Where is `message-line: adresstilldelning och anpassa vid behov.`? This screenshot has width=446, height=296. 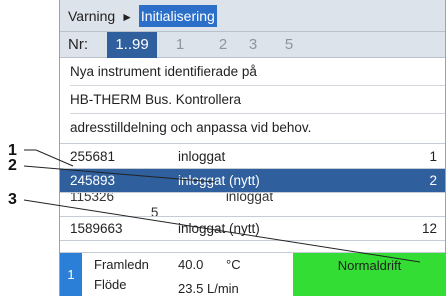 message-line: adresstilldelning och anpassa vid behov. is located at coordinates (191, 127).